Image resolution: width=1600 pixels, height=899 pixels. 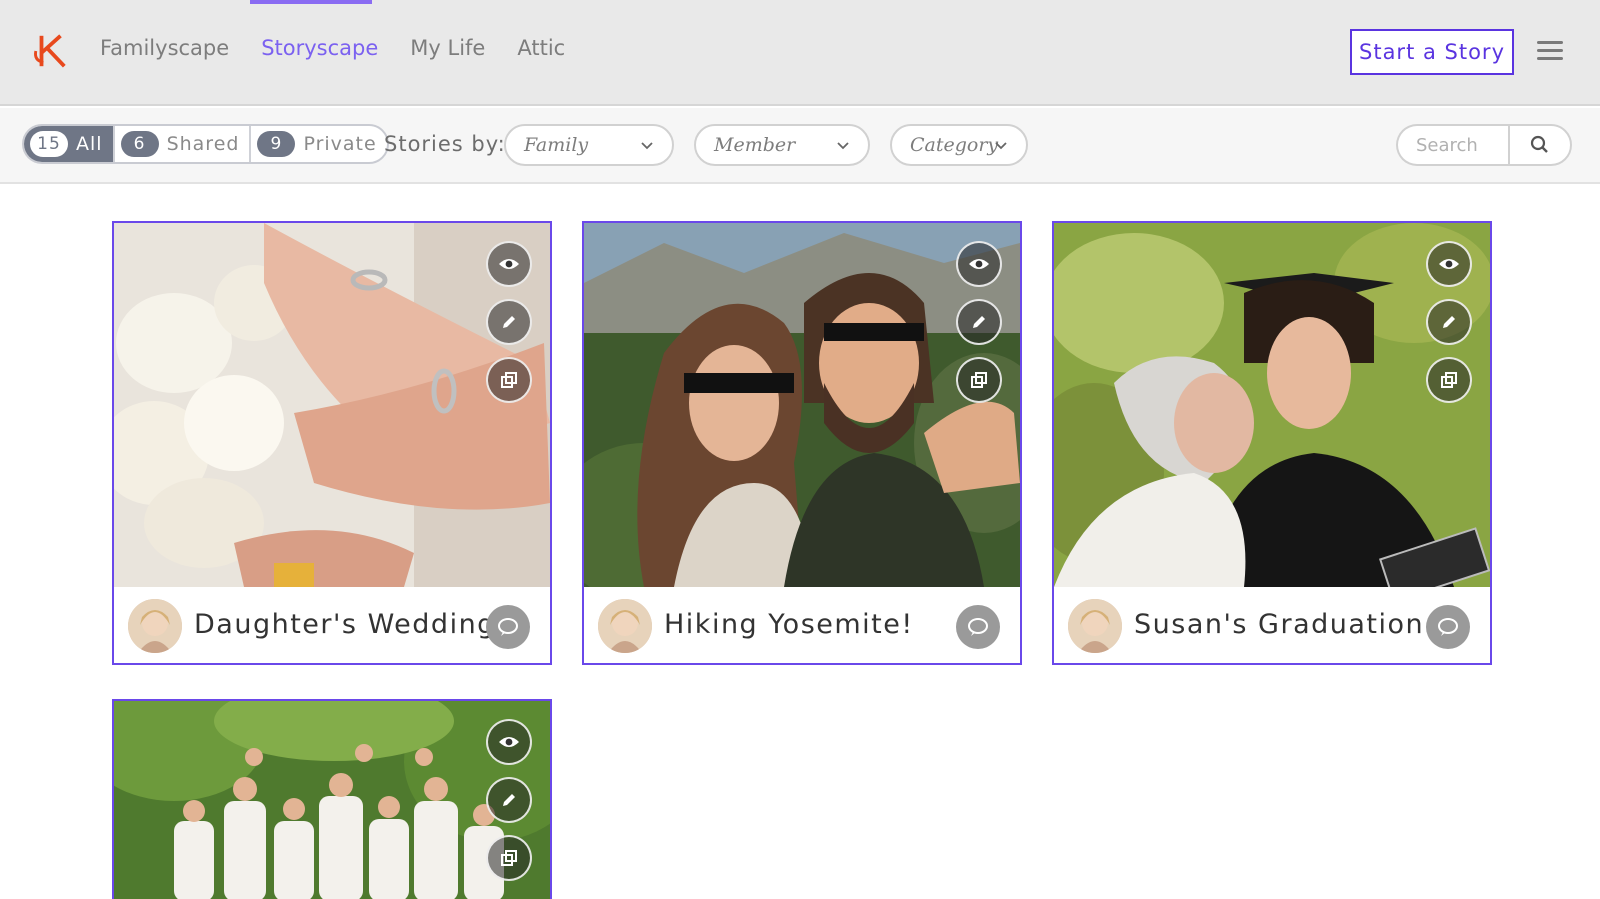 I want to click on dropdown-label: Member, so click(x=755, y=145).